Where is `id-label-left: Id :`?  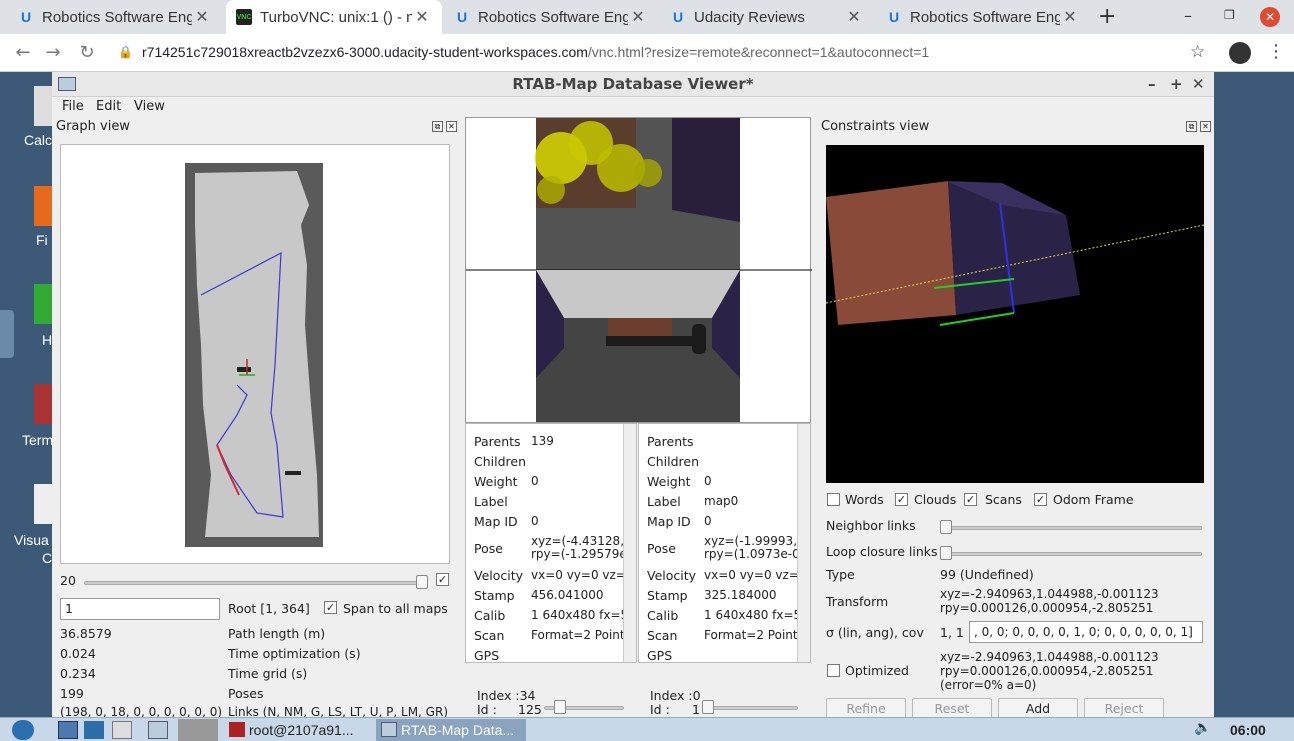 id-label-left: Id : is located at coordinates (487, 709).